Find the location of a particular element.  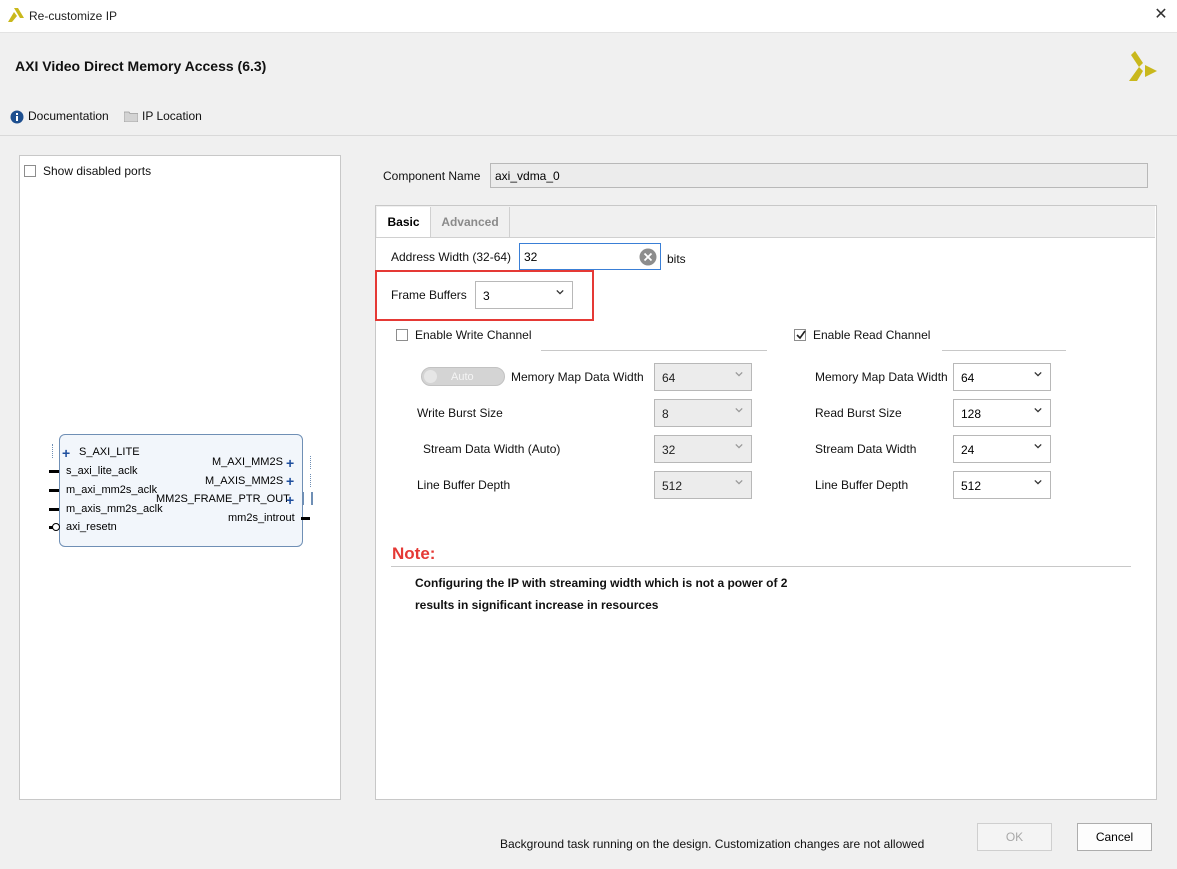

read-mm-width-dropdown: 64 is located at coordinates (1002, 377).